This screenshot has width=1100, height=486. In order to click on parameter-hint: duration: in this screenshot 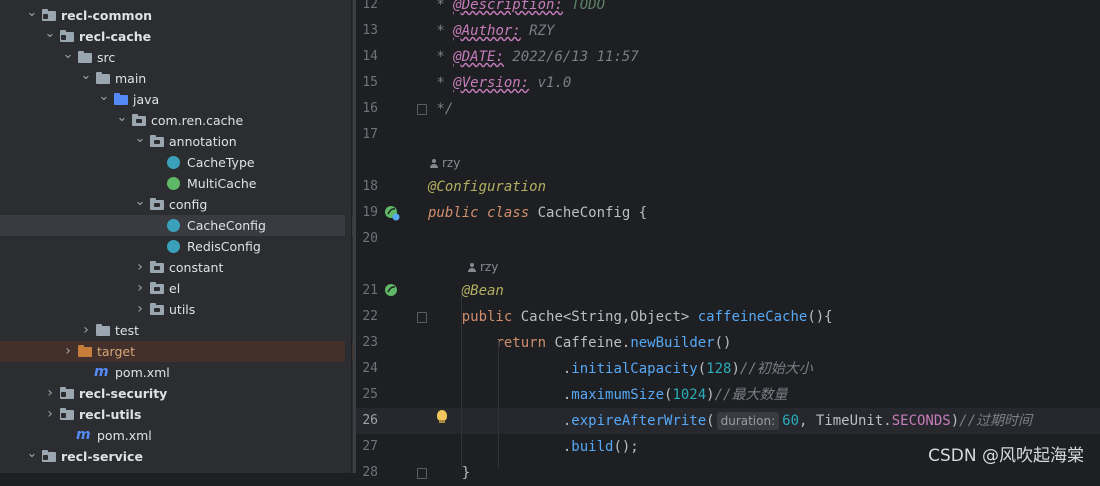, I will do `click(748, 421)`.